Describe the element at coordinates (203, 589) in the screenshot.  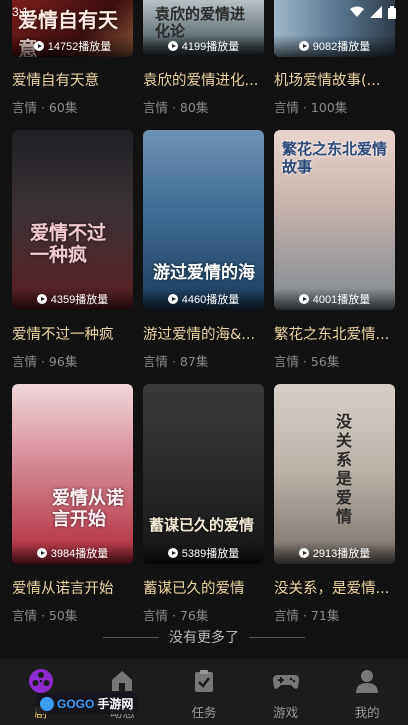
I see `drama-title: 蓄谋已久的爱情` at that location.